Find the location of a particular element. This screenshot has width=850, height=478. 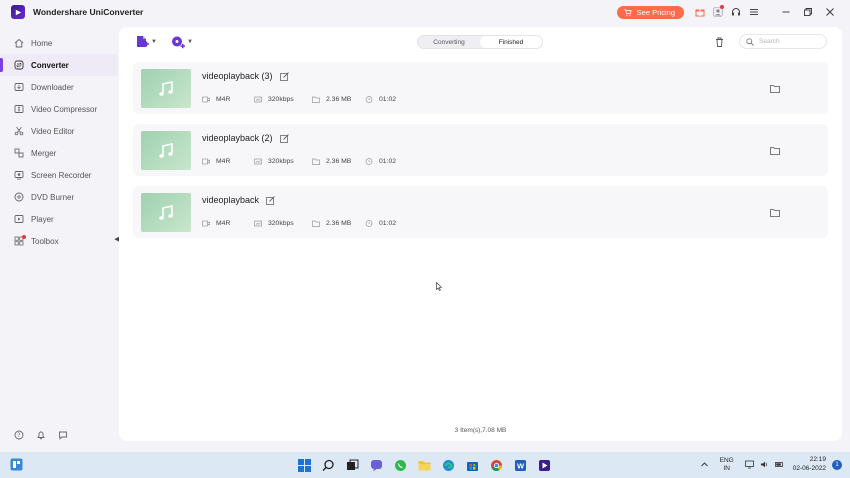

sidebar-item-label: DVD Burner is located at coordinates (53, 197).